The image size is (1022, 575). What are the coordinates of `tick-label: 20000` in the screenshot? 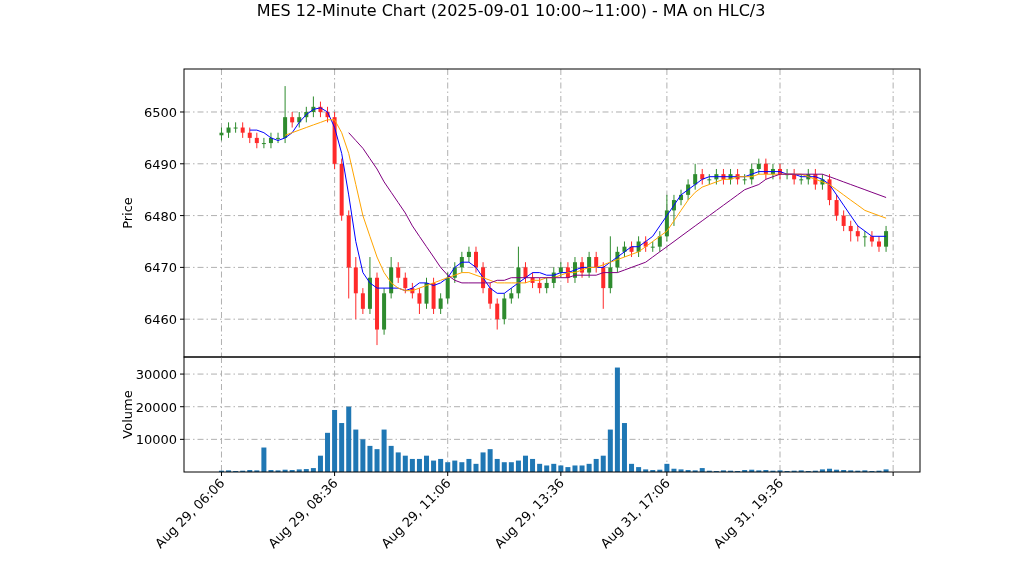 It's located at (156, 407).